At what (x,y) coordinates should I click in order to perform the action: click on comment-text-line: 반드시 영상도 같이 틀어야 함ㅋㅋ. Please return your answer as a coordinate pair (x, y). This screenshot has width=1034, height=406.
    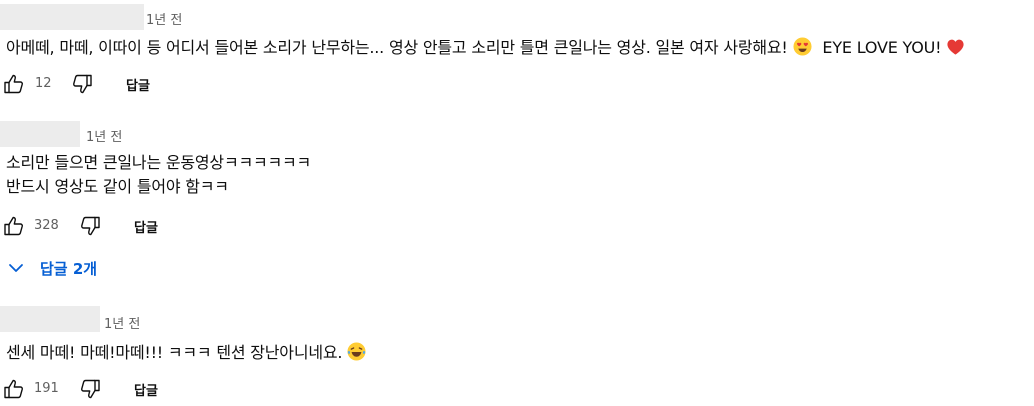
    Looking at the image, I should click on (117, 186).